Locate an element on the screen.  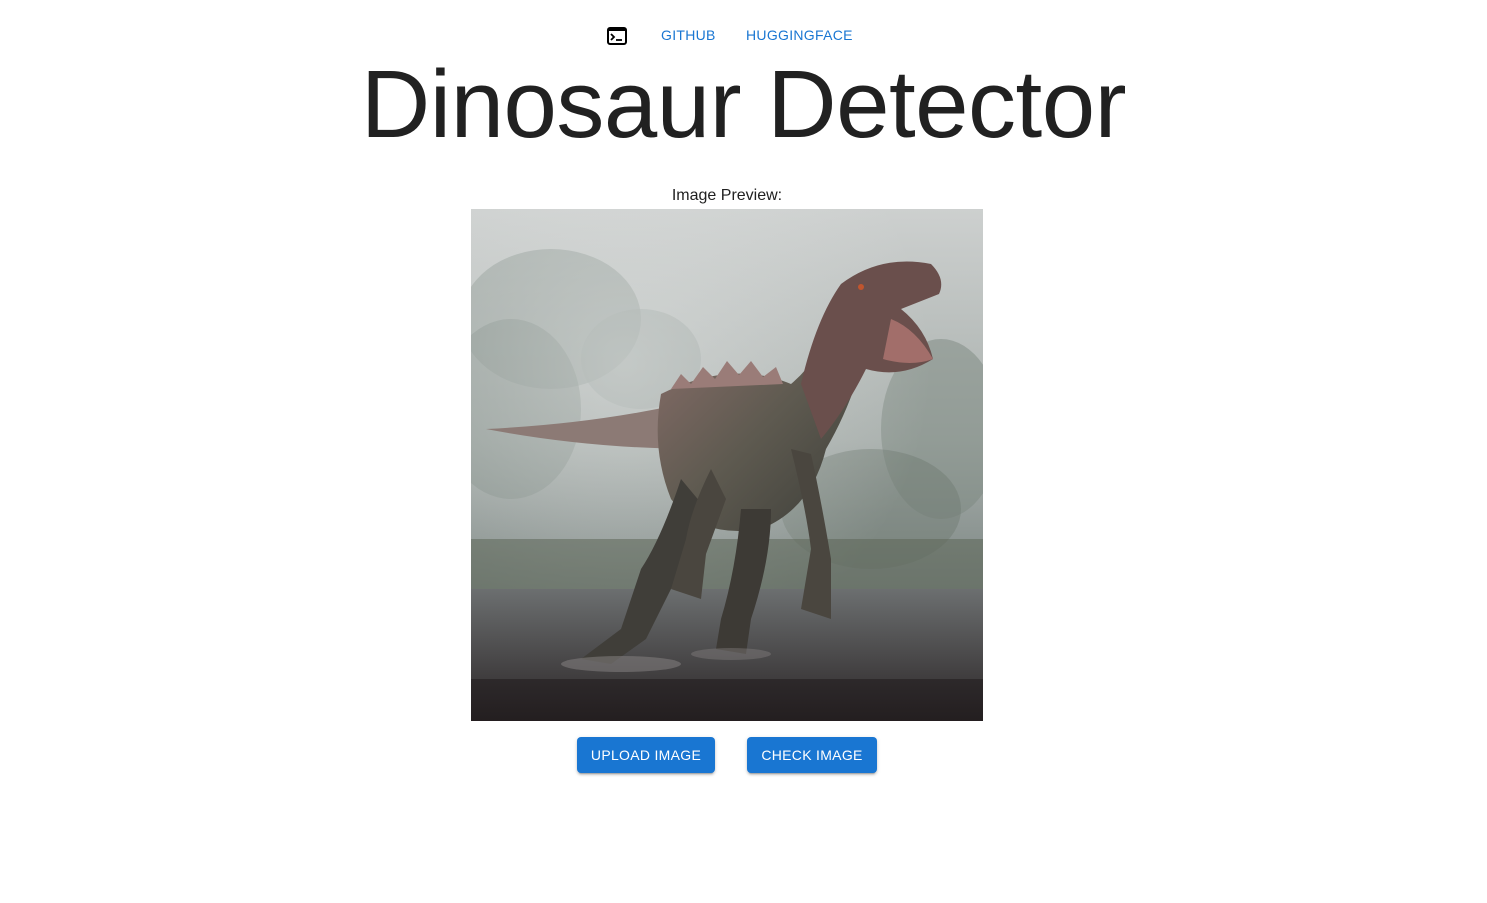
terminal-icon-button is located at coordinates (617, 36).